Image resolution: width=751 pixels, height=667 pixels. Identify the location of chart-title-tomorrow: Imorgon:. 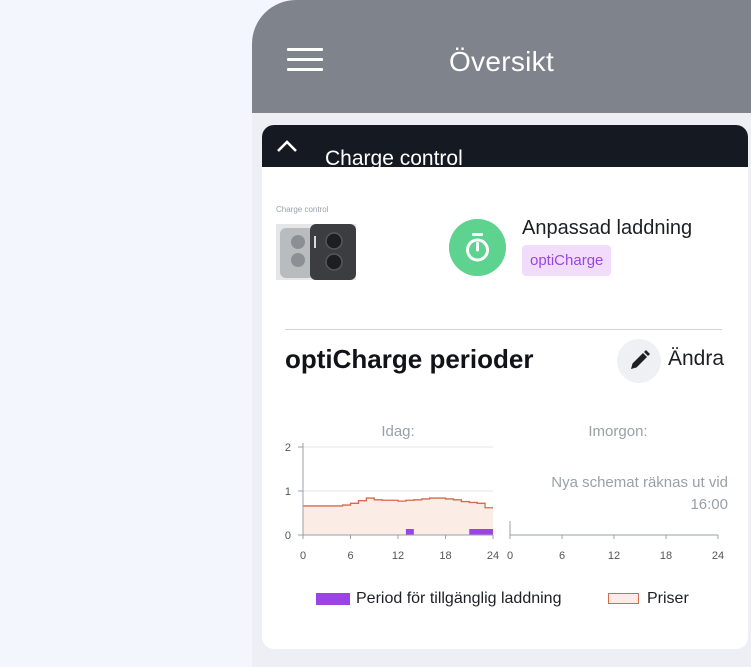
(617, 431).